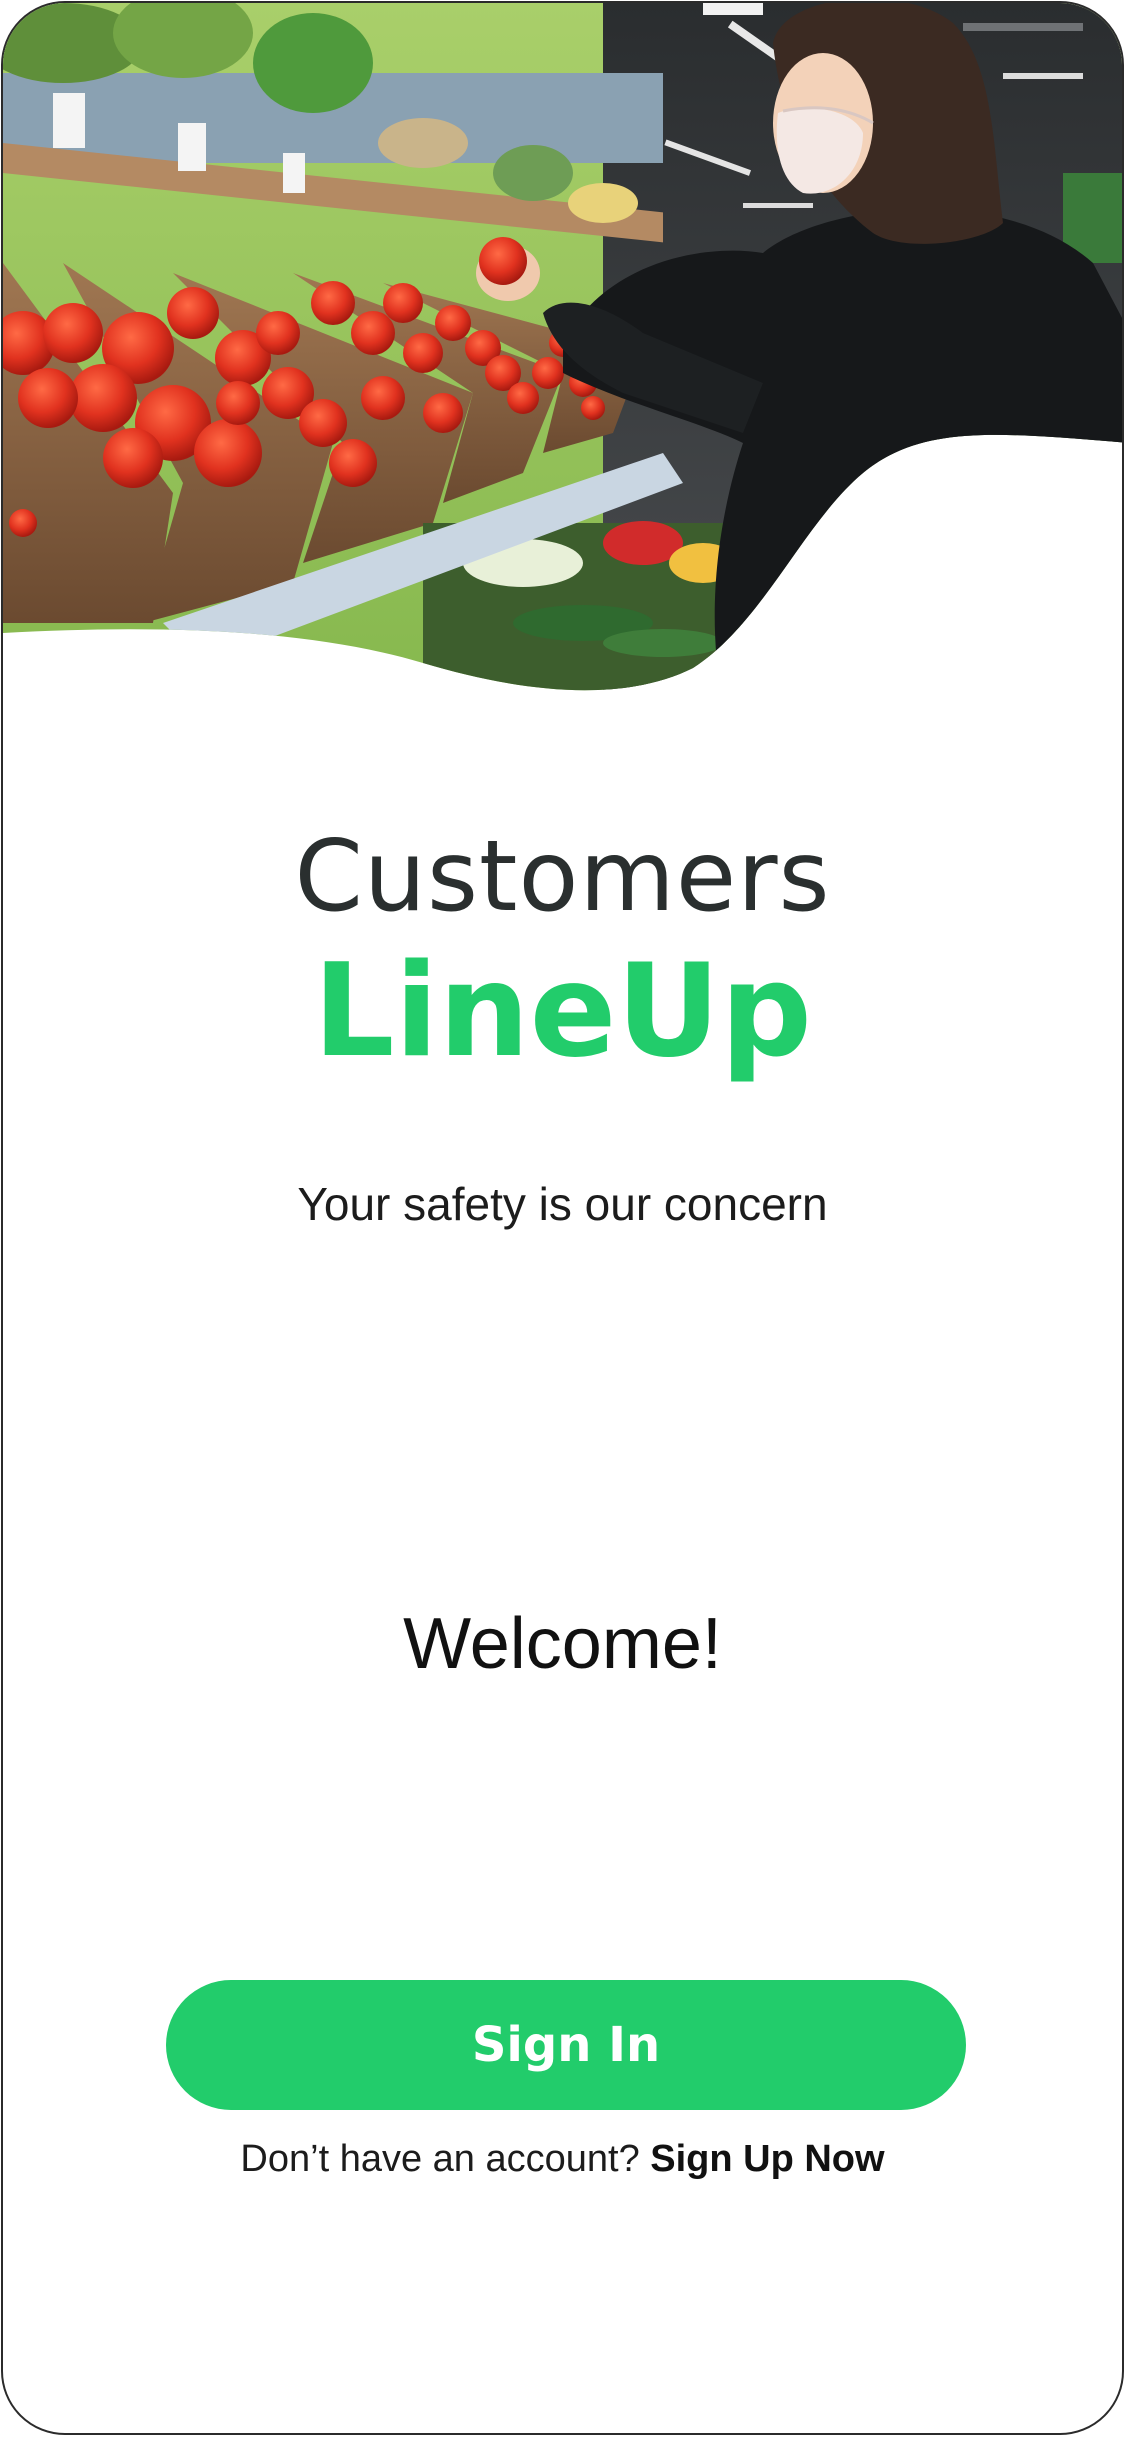  Describe the element at coordinates (562, 877) in the screenshot. I see `app-title-line1: Customers` at that location.